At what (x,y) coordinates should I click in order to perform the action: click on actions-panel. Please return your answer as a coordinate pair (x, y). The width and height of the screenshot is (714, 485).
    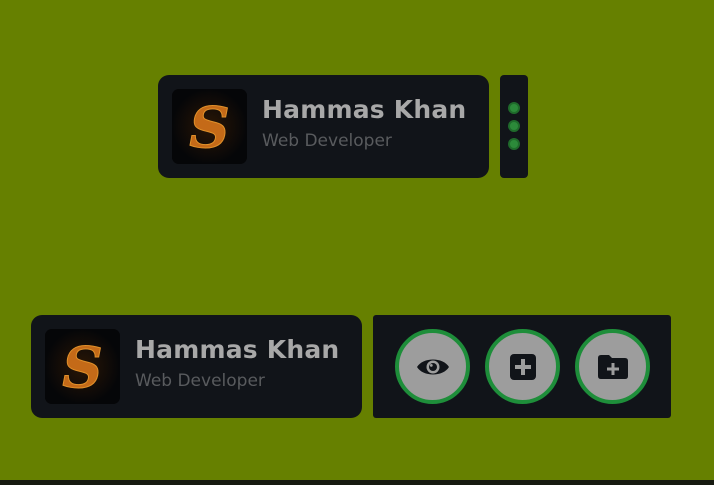
    Looking at the image, I should click on (522, 366).